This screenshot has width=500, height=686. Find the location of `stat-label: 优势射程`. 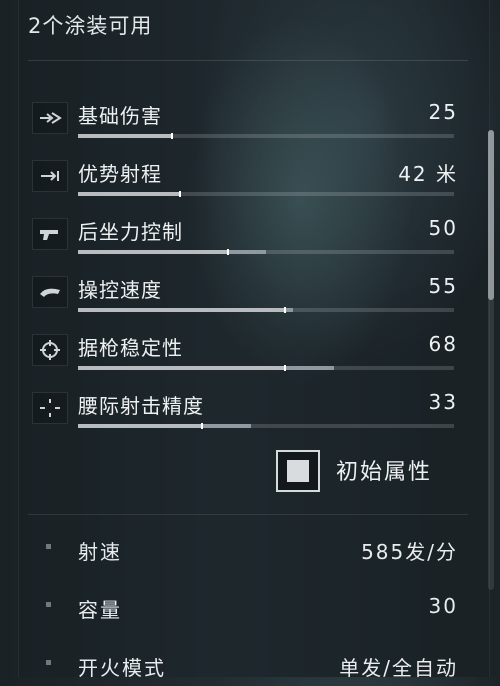

stat-label: 优势射程 is located at coordinates (120, 174).